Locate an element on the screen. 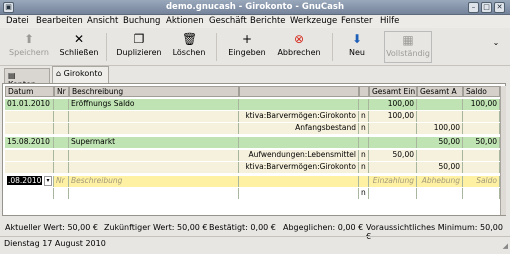 Image resolution: width=510 pixels, height=254 pixels. table-row: ktiva:Barvermögen:Girokonto n 100,00 is located at coordinates (252, 116).